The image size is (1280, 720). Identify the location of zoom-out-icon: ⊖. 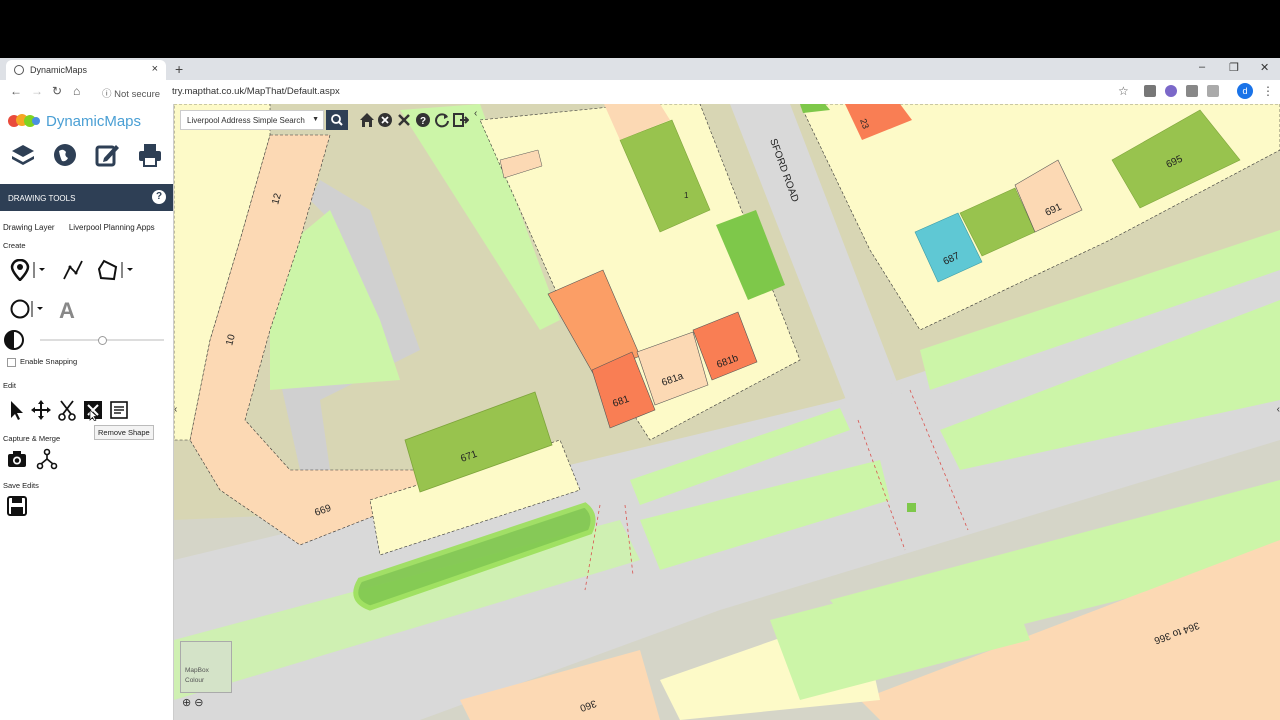
(198, 703).